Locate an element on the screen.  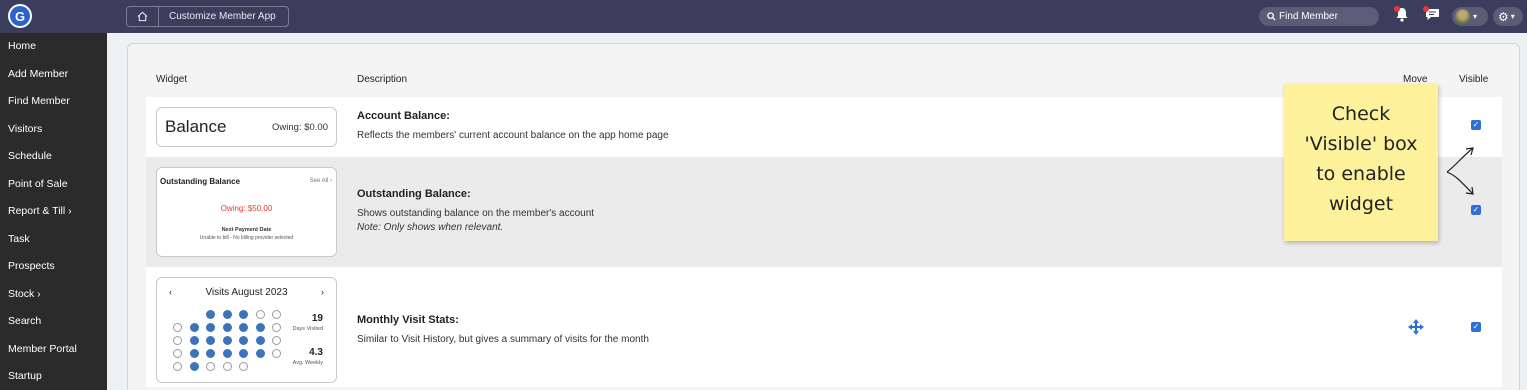
sidebar-item-startup: Startup is located at coordinates (53, 376).